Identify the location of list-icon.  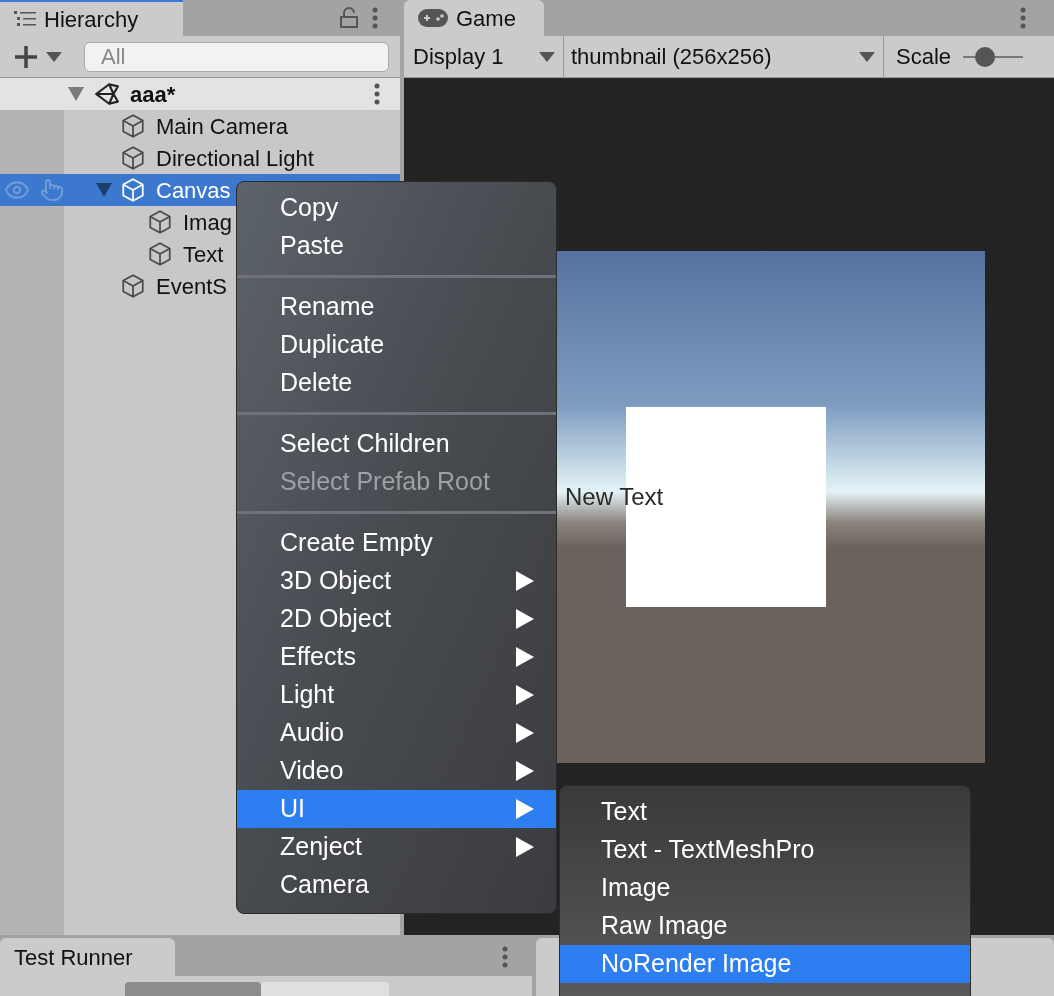
(25, 19).